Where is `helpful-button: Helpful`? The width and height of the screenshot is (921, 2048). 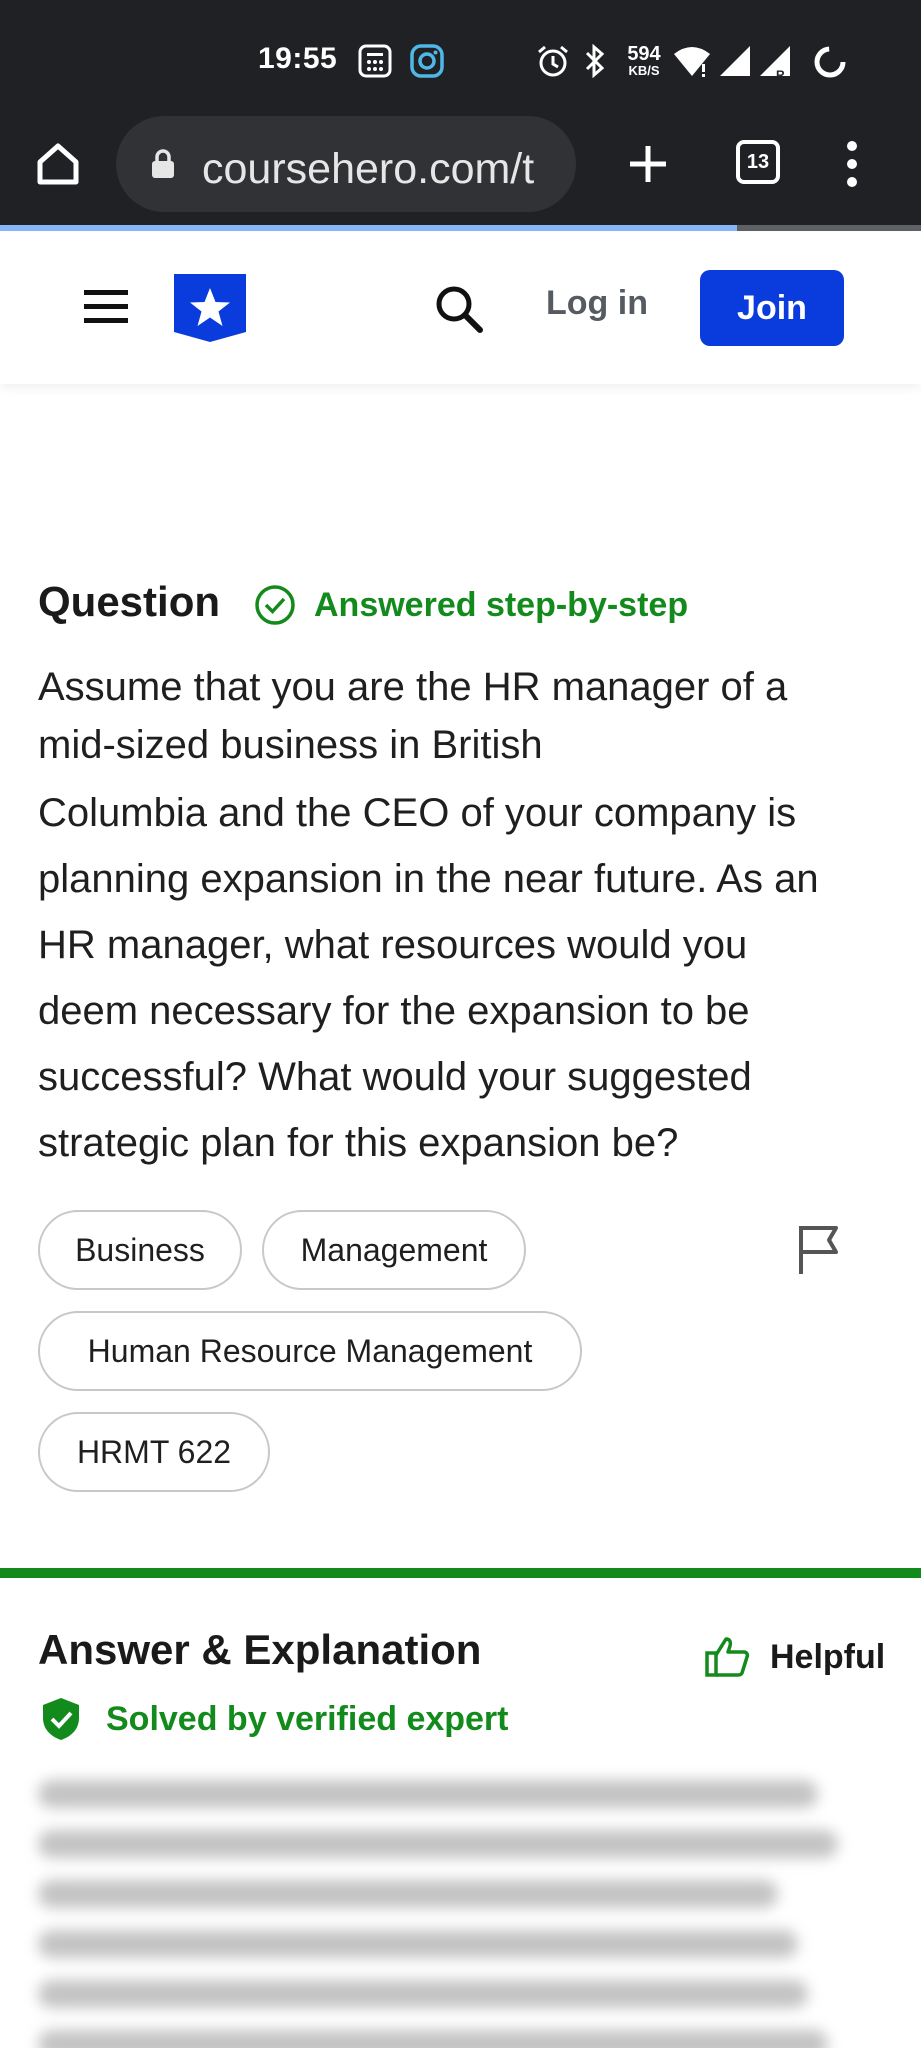 helpful-button: Helpful is located at coordinates (794, 1657).